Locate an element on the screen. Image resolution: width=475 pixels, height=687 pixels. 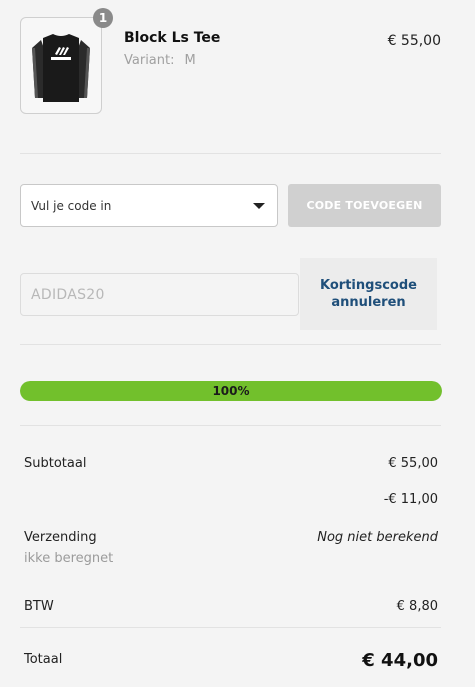
product-name: Block Ls Tee is located at coordinates (172, 38).